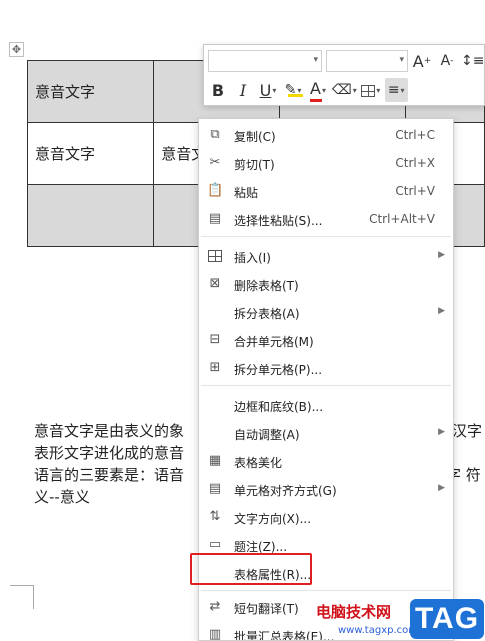  Describe the element at coordinates (215, 162) in the screenshot. I see `scissors-icon: ✂` at that location.